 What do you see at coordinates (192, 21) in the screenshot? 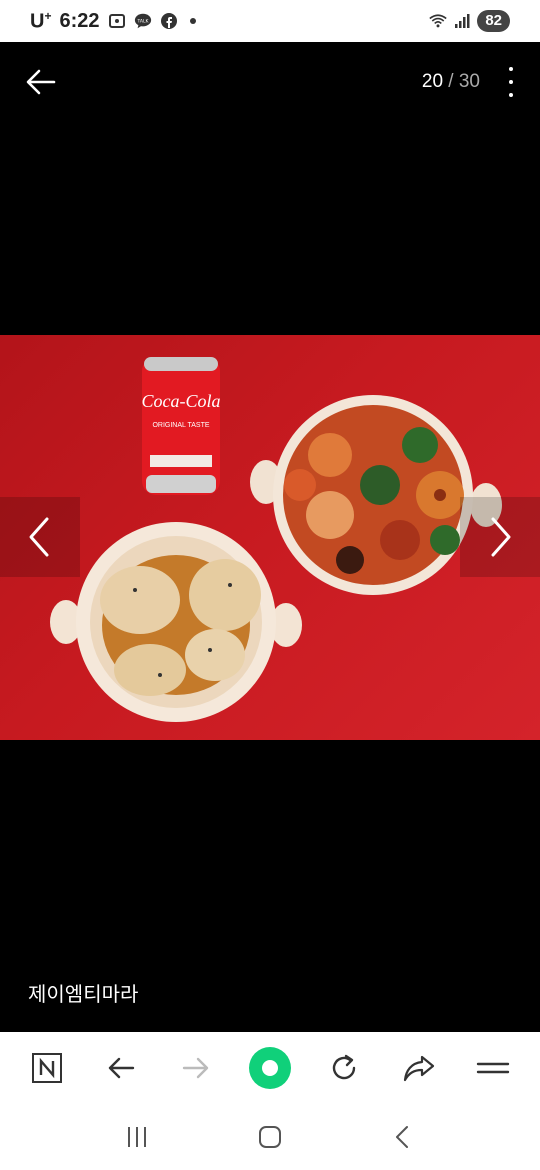
I see `notification-dot` at bounding box center [192, 21].